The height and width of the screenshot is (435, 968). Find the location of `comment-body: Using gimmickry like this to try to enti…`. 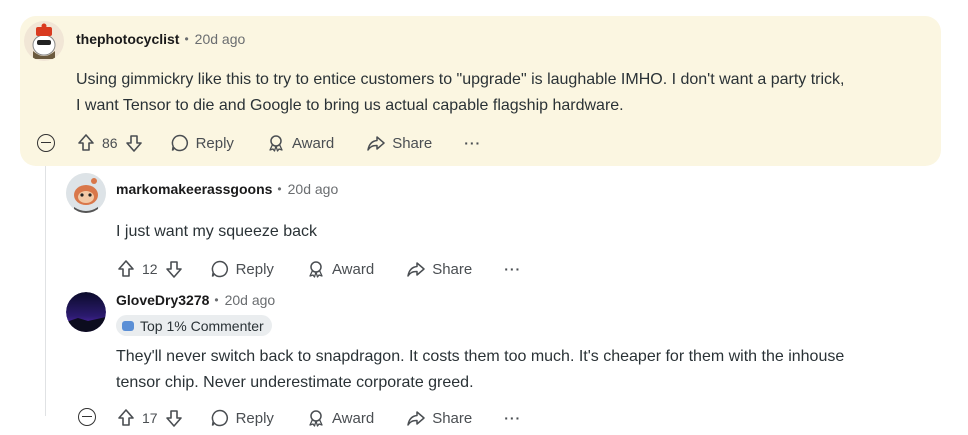

comment-body: Using gimmickry like this to try to enti… is located at coordinates (460, 93).